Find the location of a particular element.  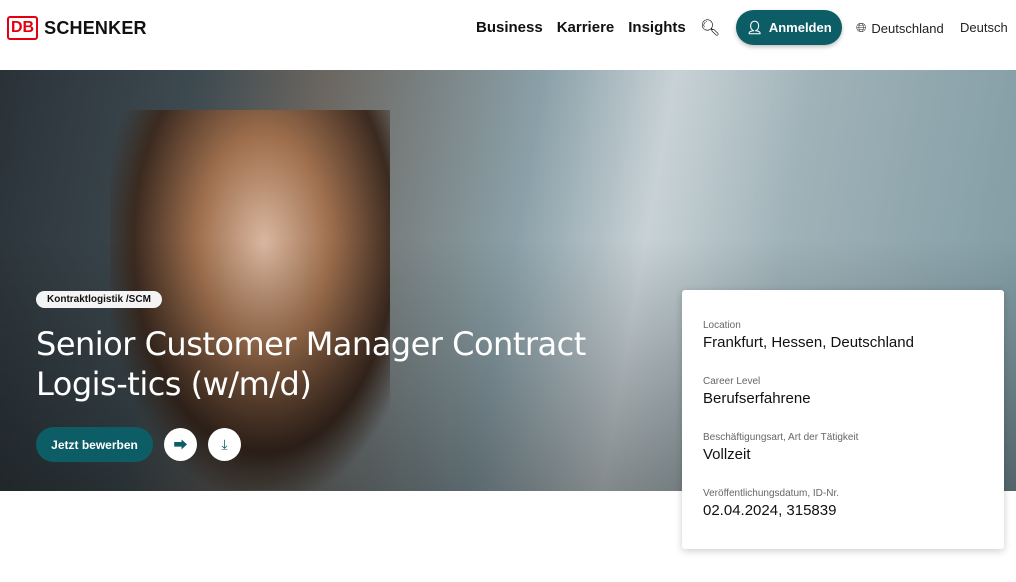

user-icon: 👤︎ is located at coordinates (754, 27).